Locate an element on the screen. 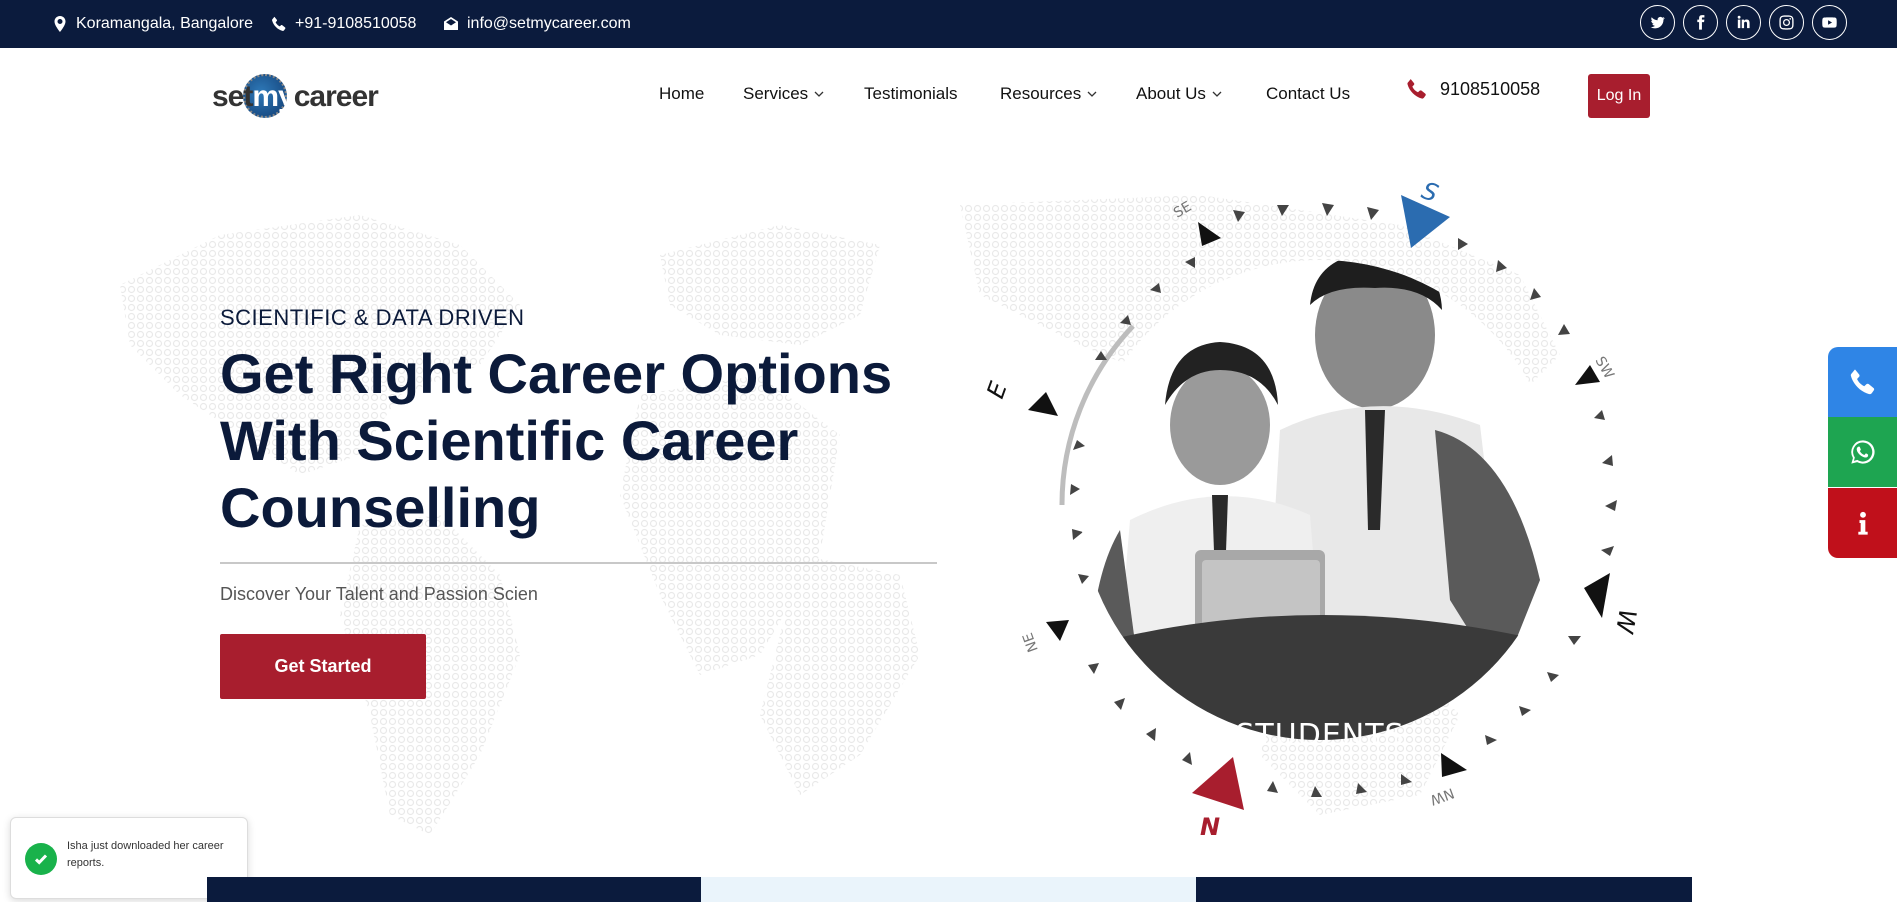  toast-message: Isha just downloaded her career reports. is located at coordinates (145, 854).